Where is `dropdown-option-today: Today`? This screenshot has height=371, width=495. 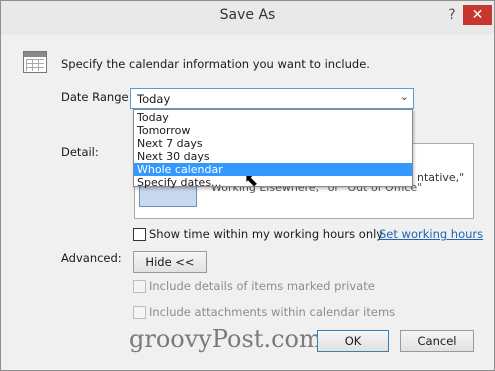 dropdown-option-today: Today is located at coordinates (273, 117).